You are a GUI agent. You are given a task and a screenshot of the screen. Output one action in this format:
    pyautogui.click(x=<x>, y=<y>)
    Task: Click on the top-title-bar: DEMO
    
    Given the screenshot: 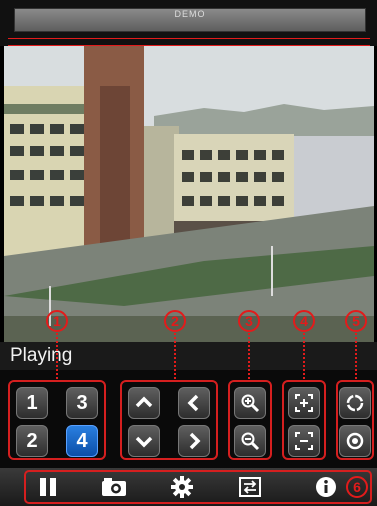 What is the action you would take?
    pyautogui.click(x=188, y=23)
    